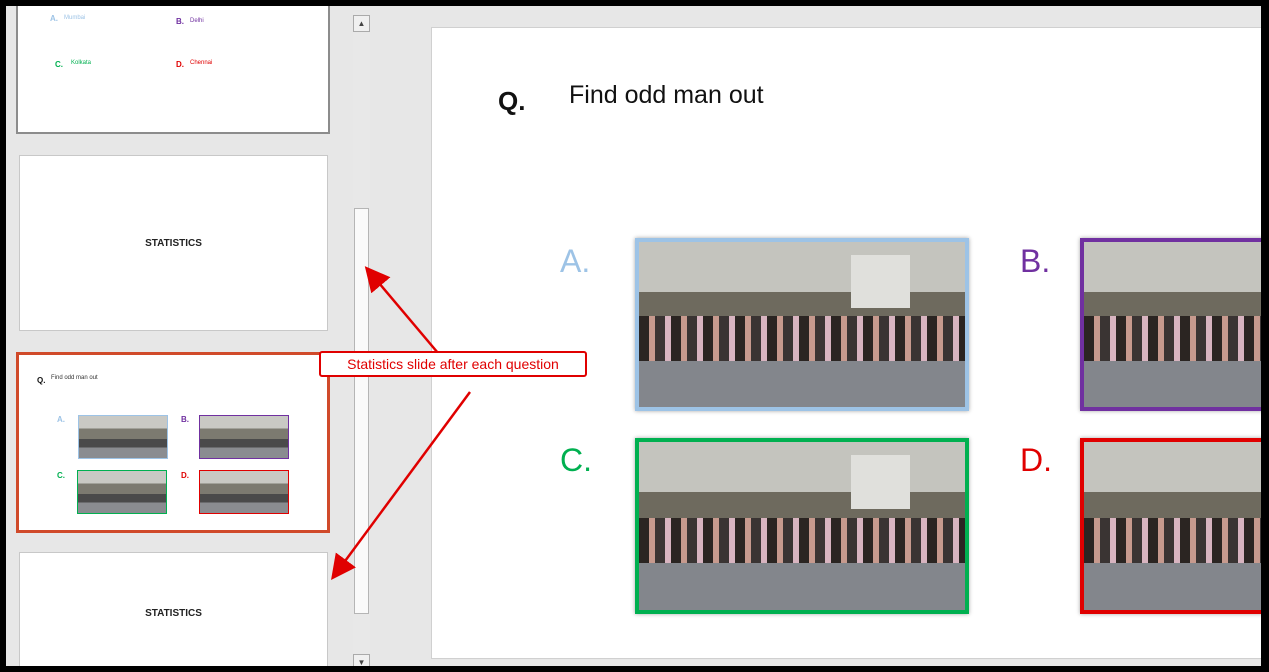 The width and height of the screenshot is (1269, 672). Describe the element at coordinates (1035, 261) in the screenshot. I see `option-b-label: B.` at that location.